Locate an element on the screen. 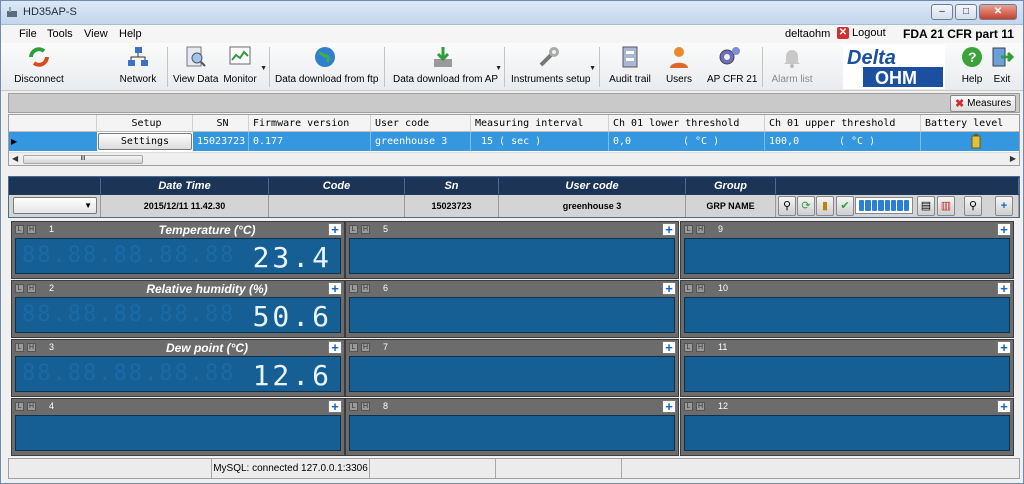 The width and height of the screenshot is (1024, 484). channel-name: Relative humidity (%) is located at coordinates (207, 289).